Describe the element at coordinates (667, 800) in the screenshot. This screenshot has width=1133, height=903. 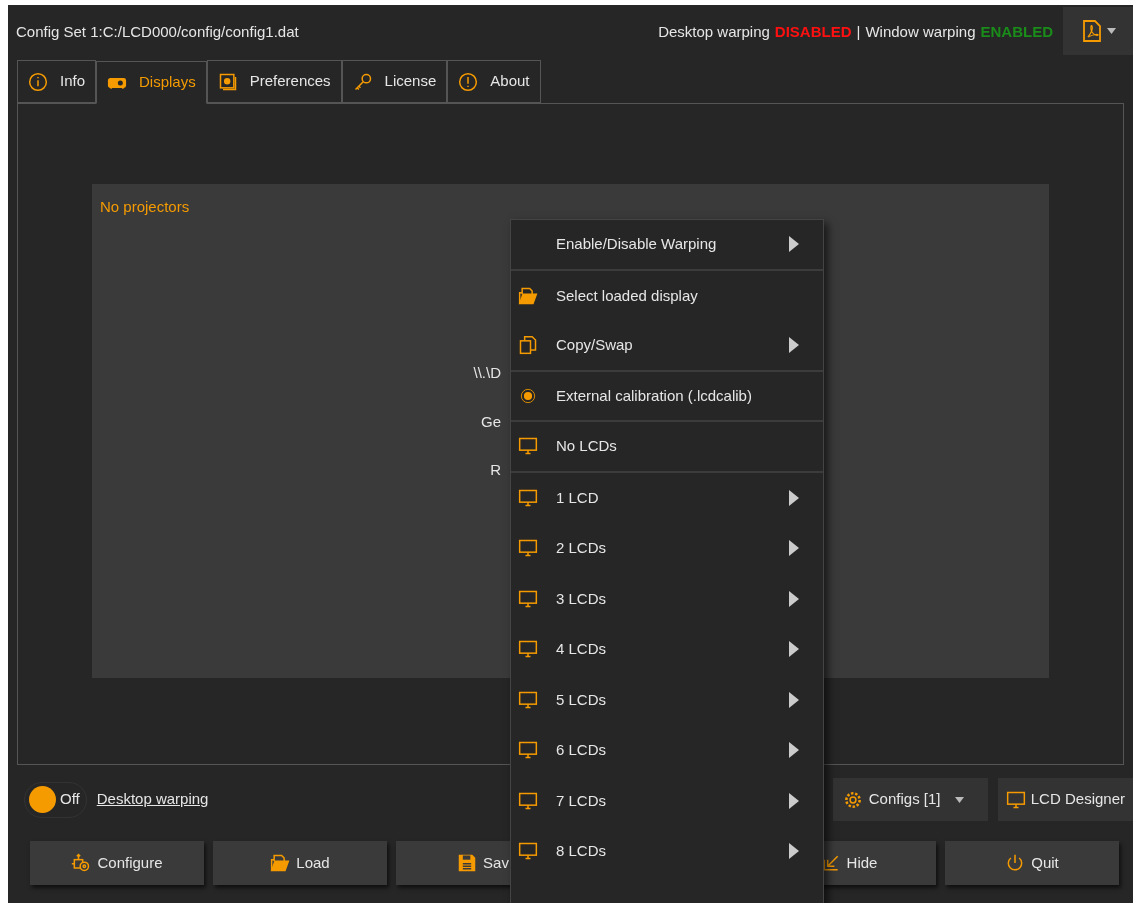
I see `menu-item: 7 LCDs` at that location.